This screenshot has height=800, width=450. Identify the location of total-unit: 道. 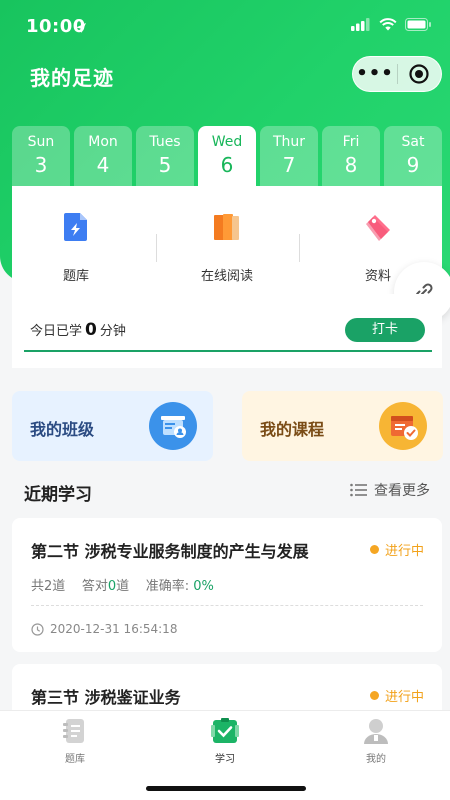
(59, 586).